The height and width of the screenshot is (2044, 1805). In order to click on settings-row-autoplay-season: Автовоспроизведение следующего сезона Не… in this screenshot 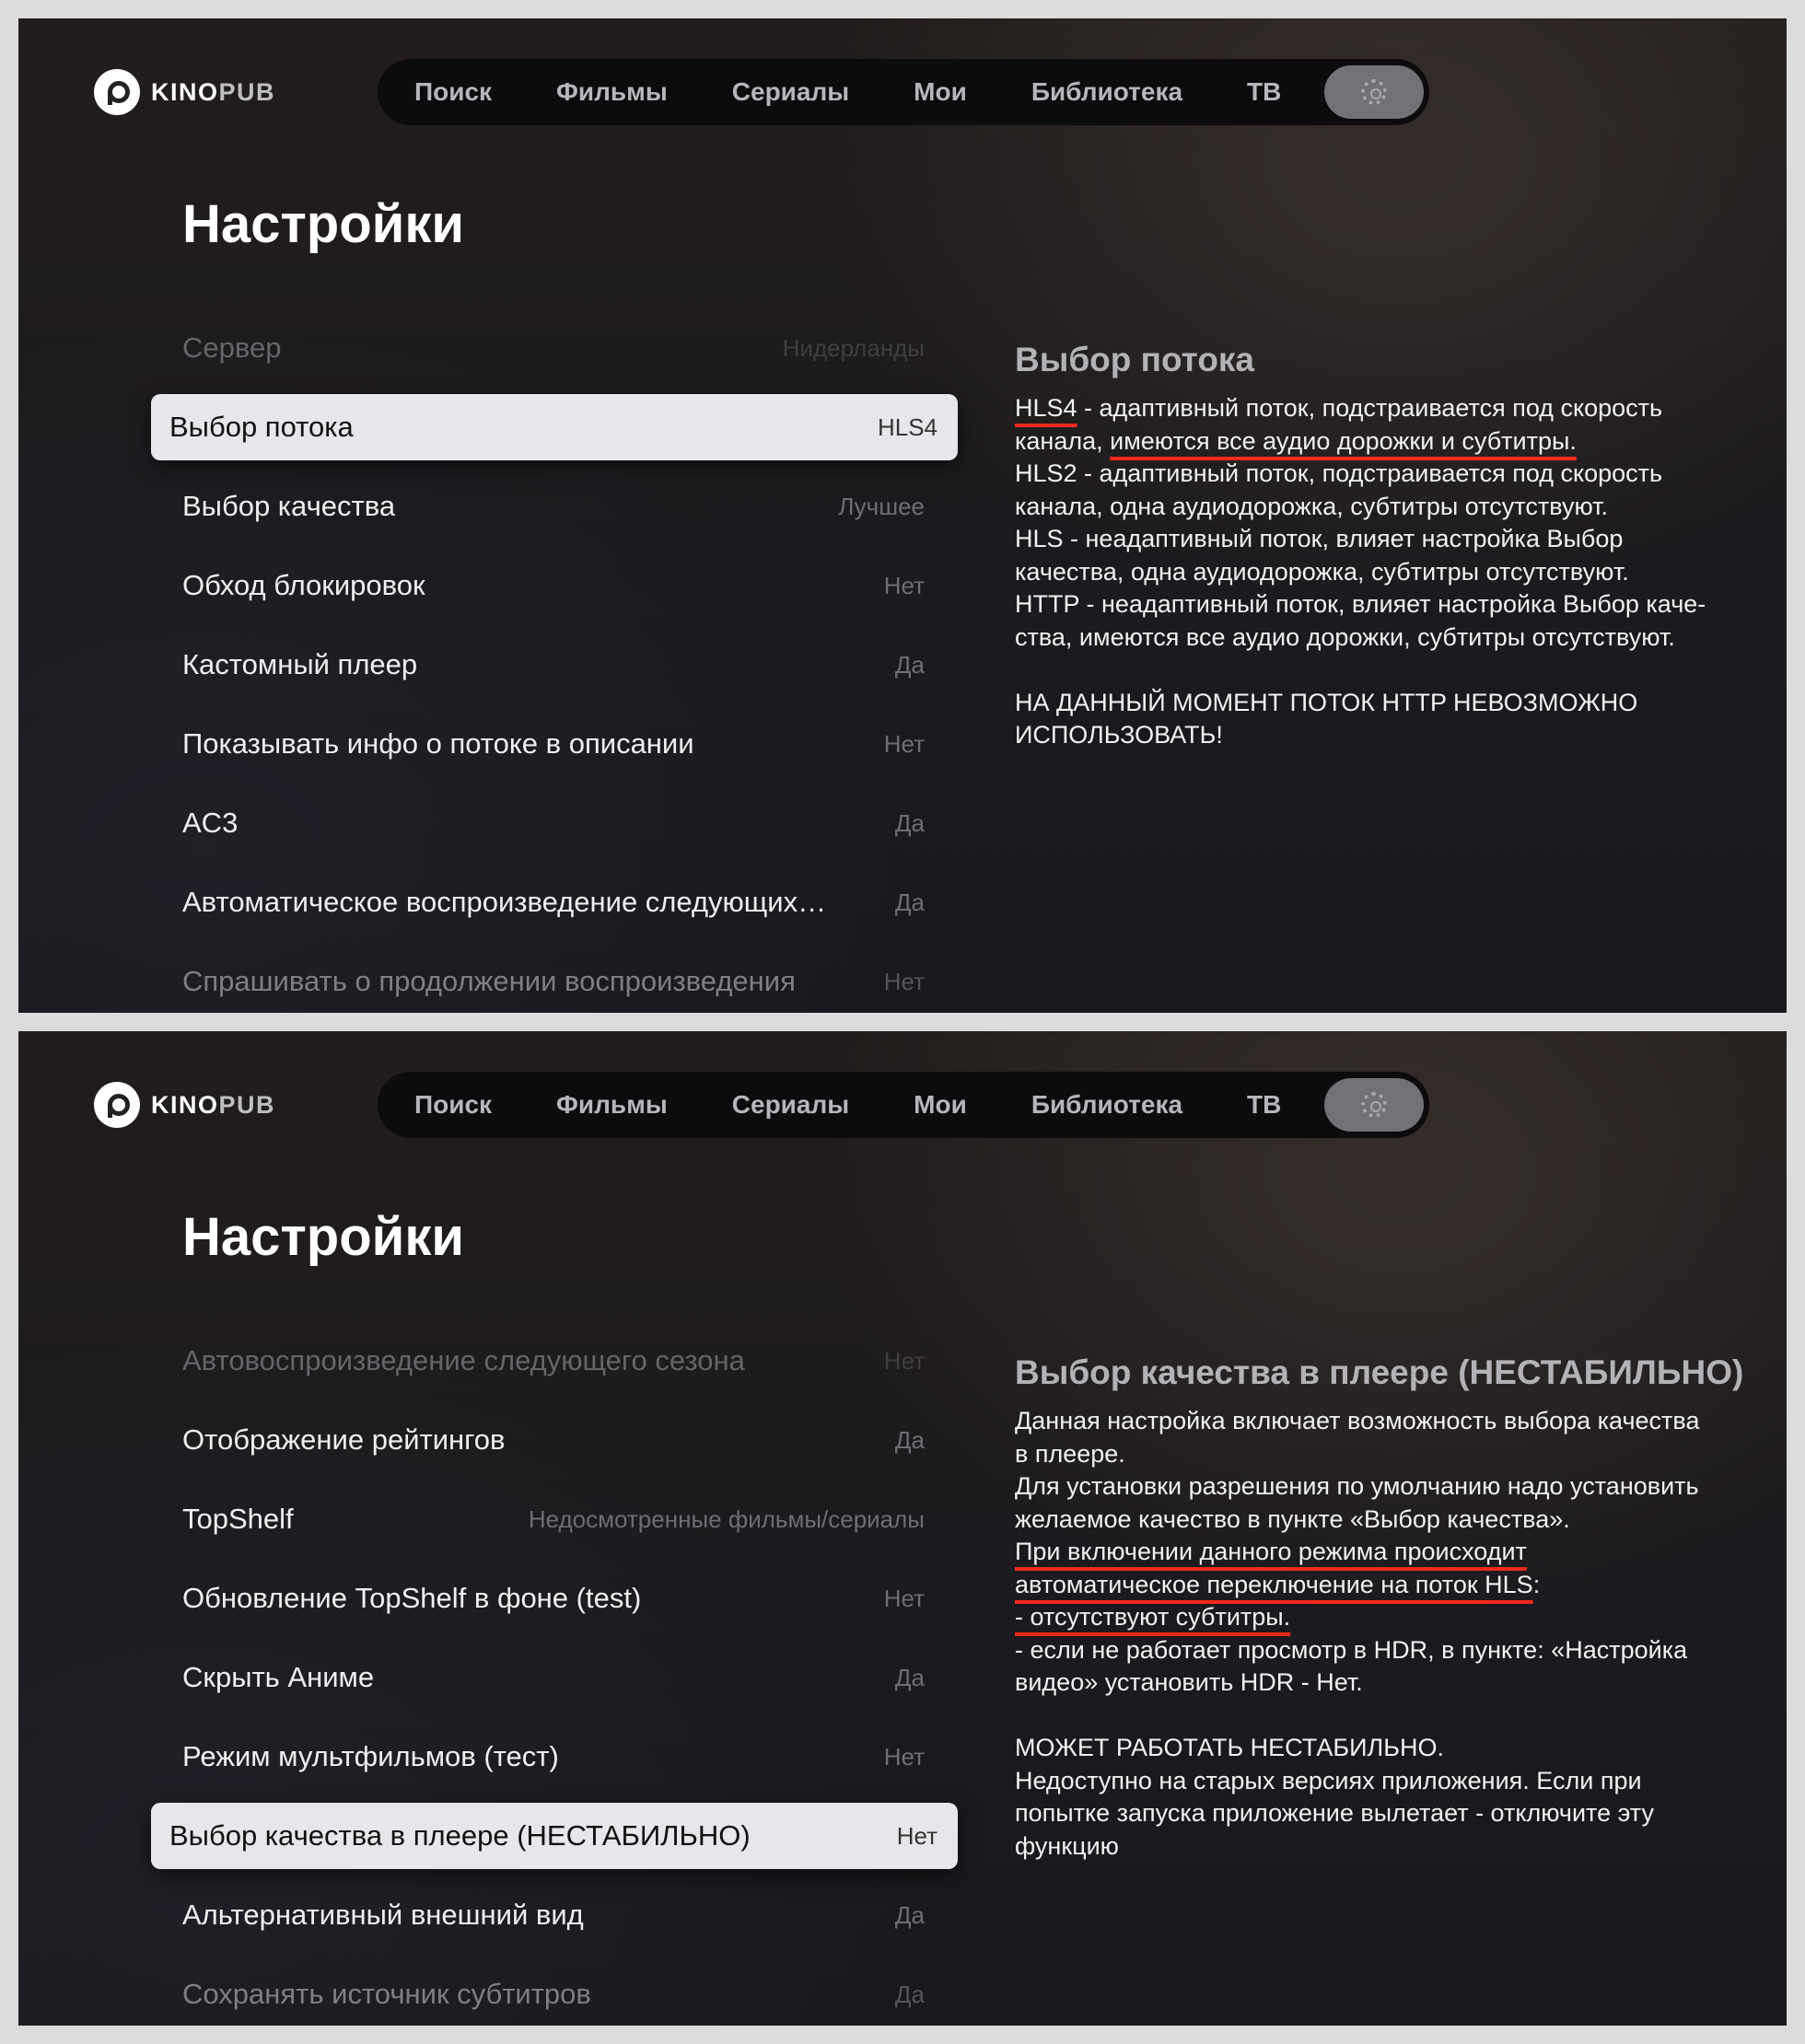, I will do `click(554, 1361)`.